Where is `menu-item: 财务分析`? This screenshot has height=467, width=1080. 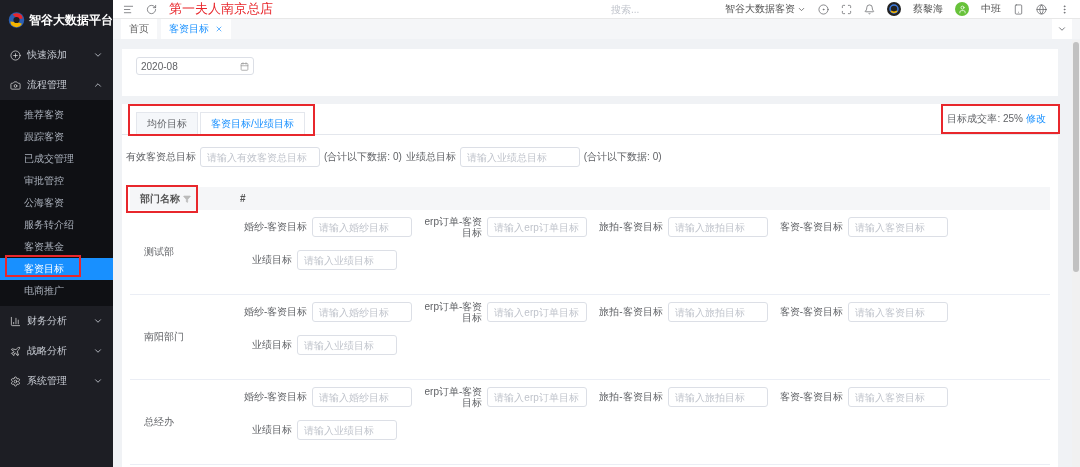
menu-item: 财务分析 is located at coordinates (56, 321).